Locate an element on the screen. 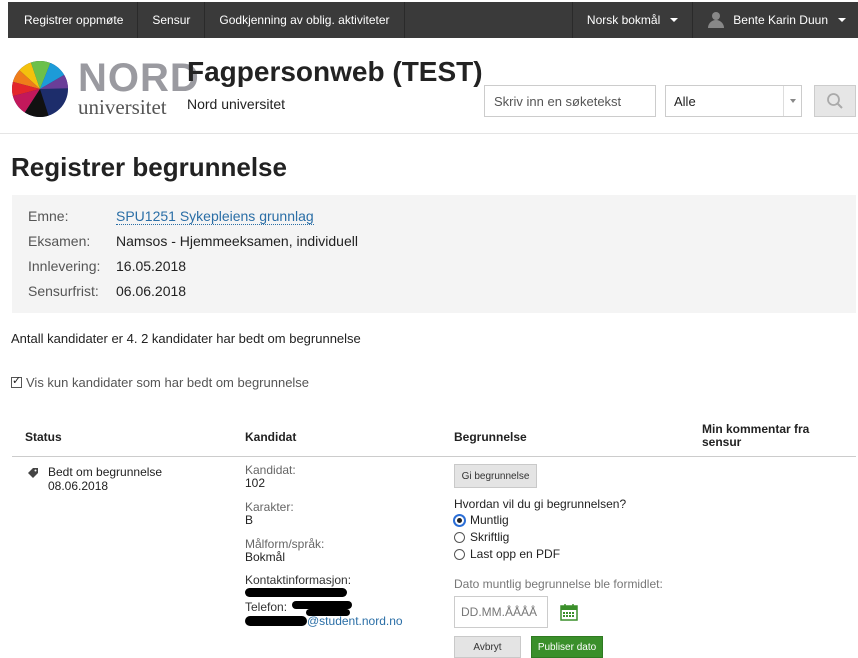 The image size is (858, 658). kandidat-value: 102 is located at coordinates (255, 483).